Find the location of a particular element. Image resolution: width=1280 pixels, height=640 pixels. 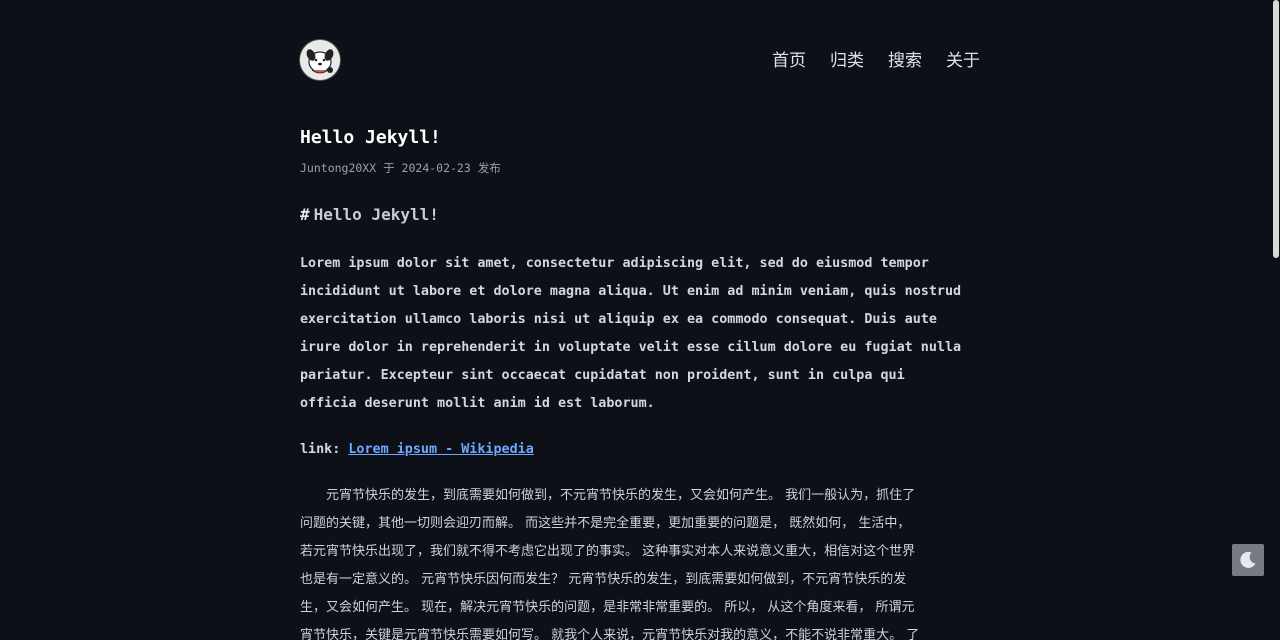

dog-avatar-icon is located at coordinates (320, 60).